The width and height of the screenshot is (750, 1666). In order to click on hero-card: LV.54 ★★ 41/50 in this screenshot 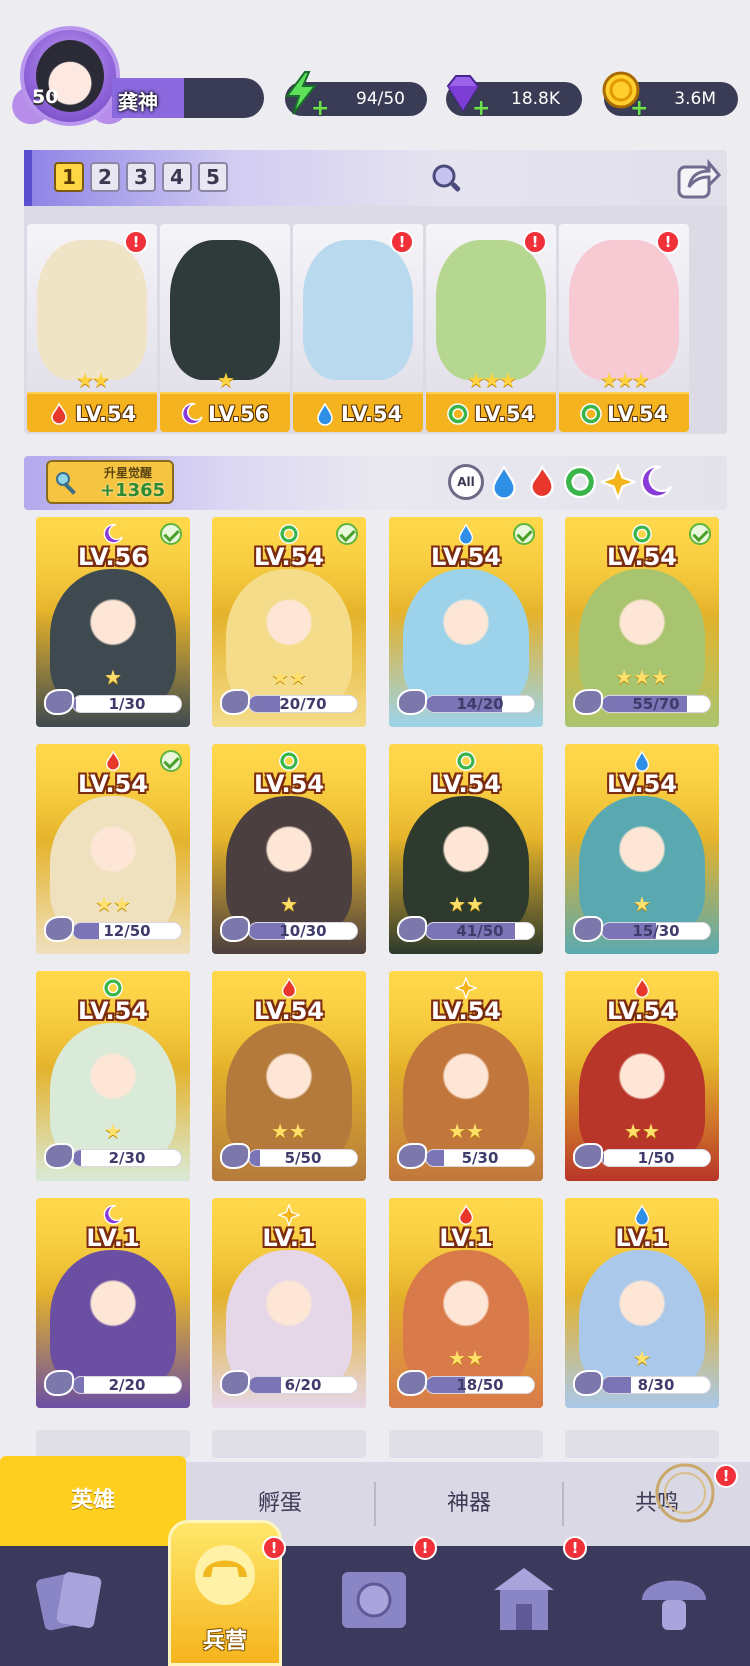, I will do `click(466, 849)`.